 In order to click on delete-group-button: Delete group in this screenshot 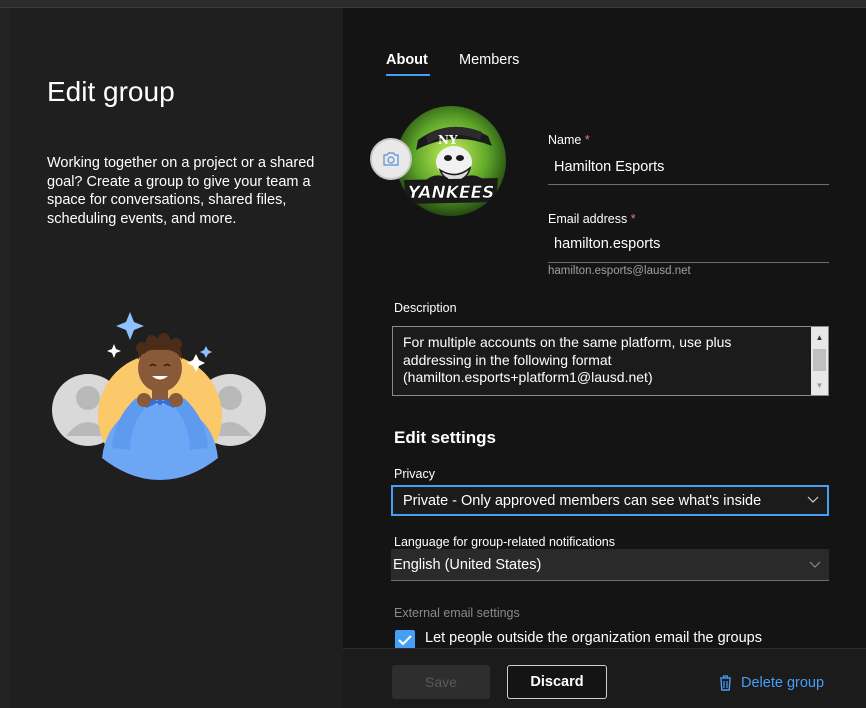, I will do `click(771, 683)`.